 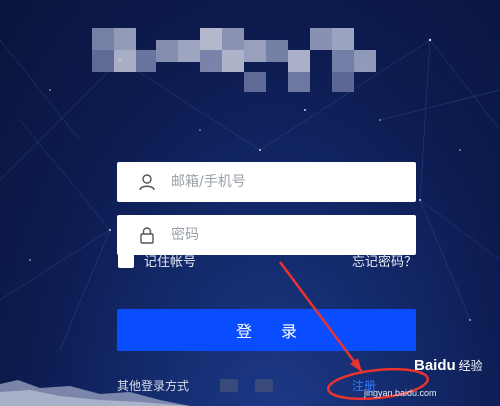 What do you see at coordinates (286, 235) in the screenshot?
I see `password-input` at bounding box center [286, 235].